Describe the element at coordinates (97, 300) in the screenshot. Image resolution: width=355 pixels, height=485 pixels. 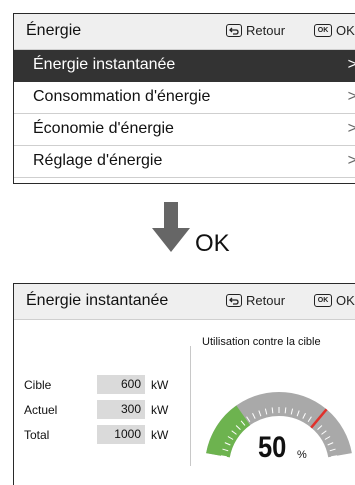
I see `instant-energy-title: Énergie instantanée` at that location.